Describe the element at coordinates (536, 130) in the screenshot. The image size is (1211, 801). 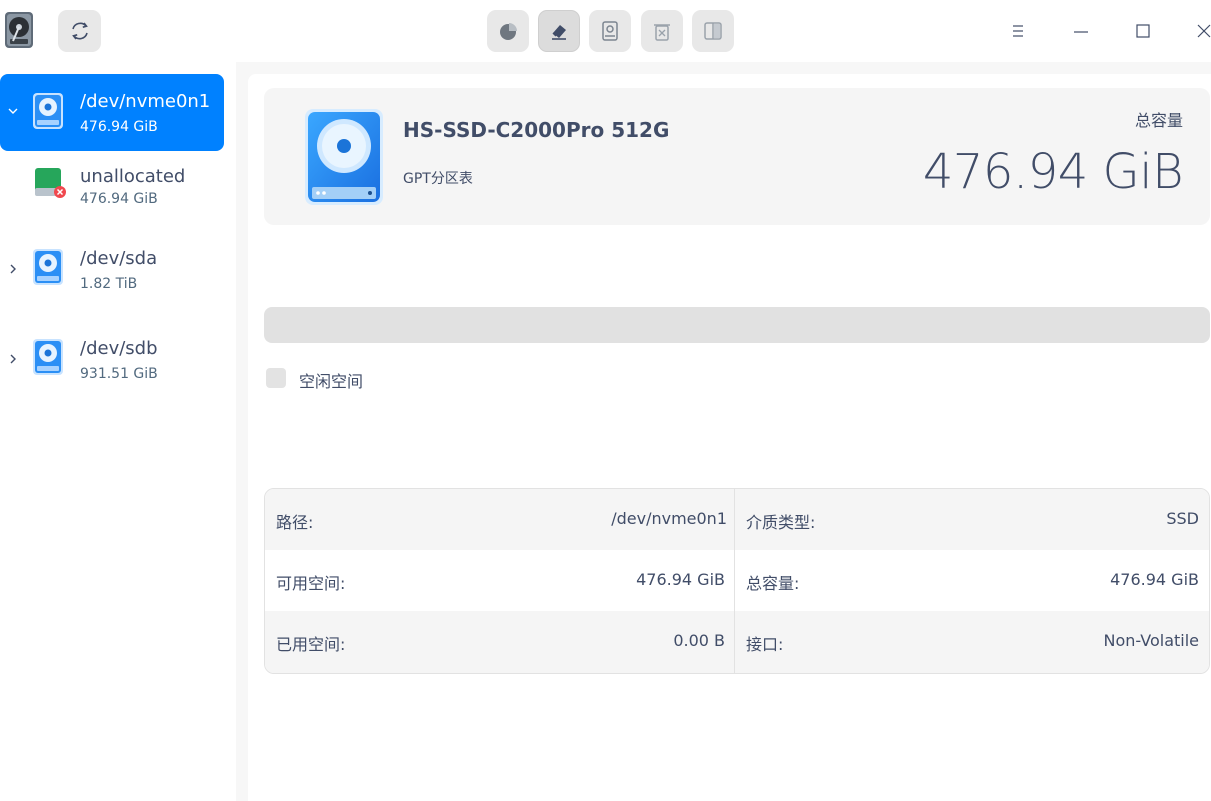
I see `disk-model: HS-SSD-C2000Pro 512G` at that location.